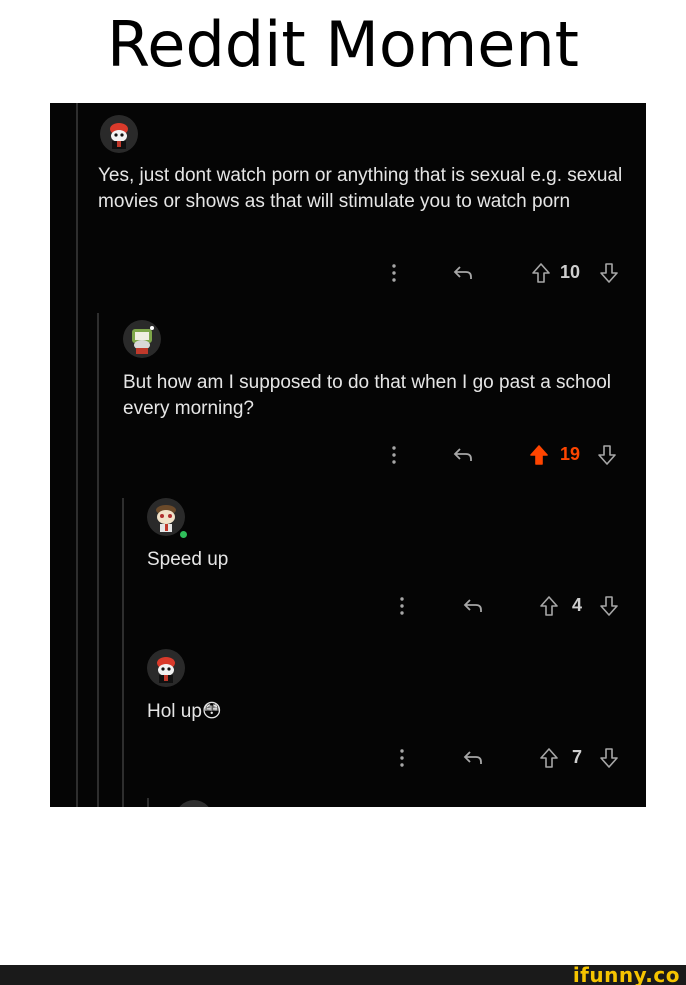  What do you see at coordinates (348, 562) in the screenshot?
I see `comment: Speed up 4` at bounding box center [348, 562].